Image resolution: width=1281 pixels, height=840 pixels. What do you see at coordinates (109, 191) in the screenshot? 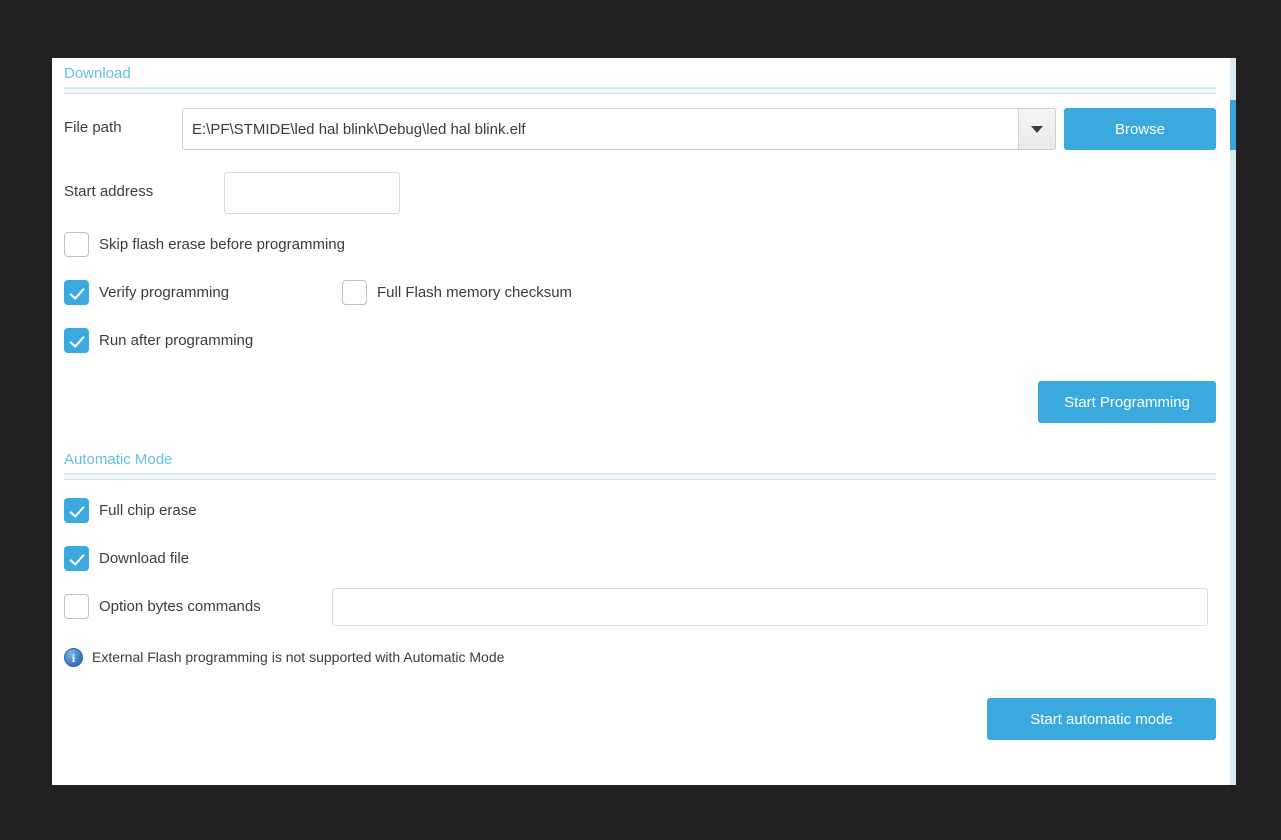
I see `start-address-label: Start address` at bounding box center [109, 191].